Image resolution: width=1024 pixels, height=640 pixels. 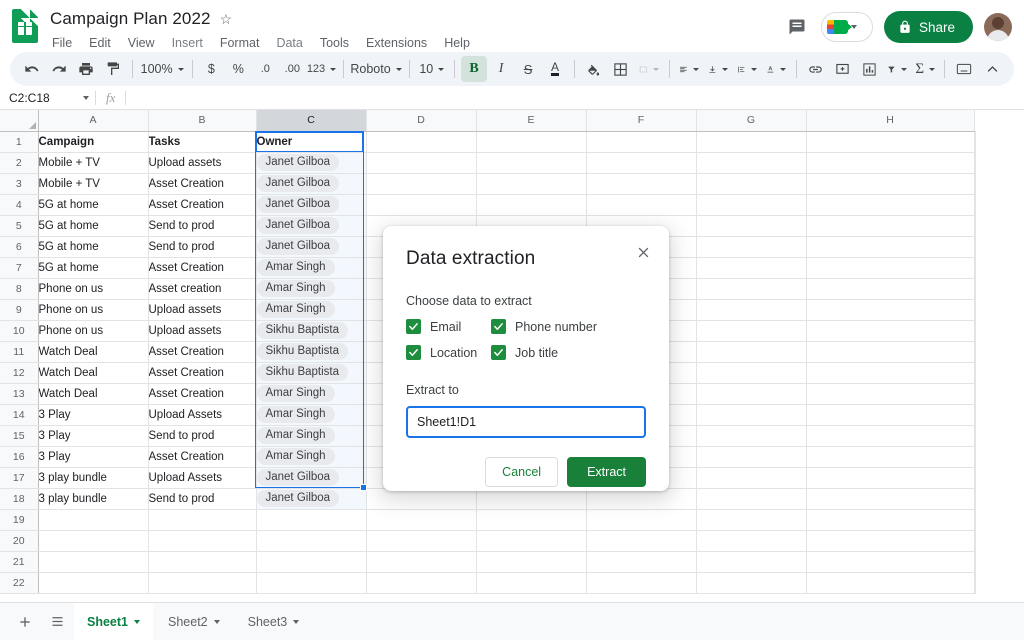 What do you see at coordinates (25, 622) in the screenshot?
I see `add-sheet-icon` at bounding box center [25, 622].